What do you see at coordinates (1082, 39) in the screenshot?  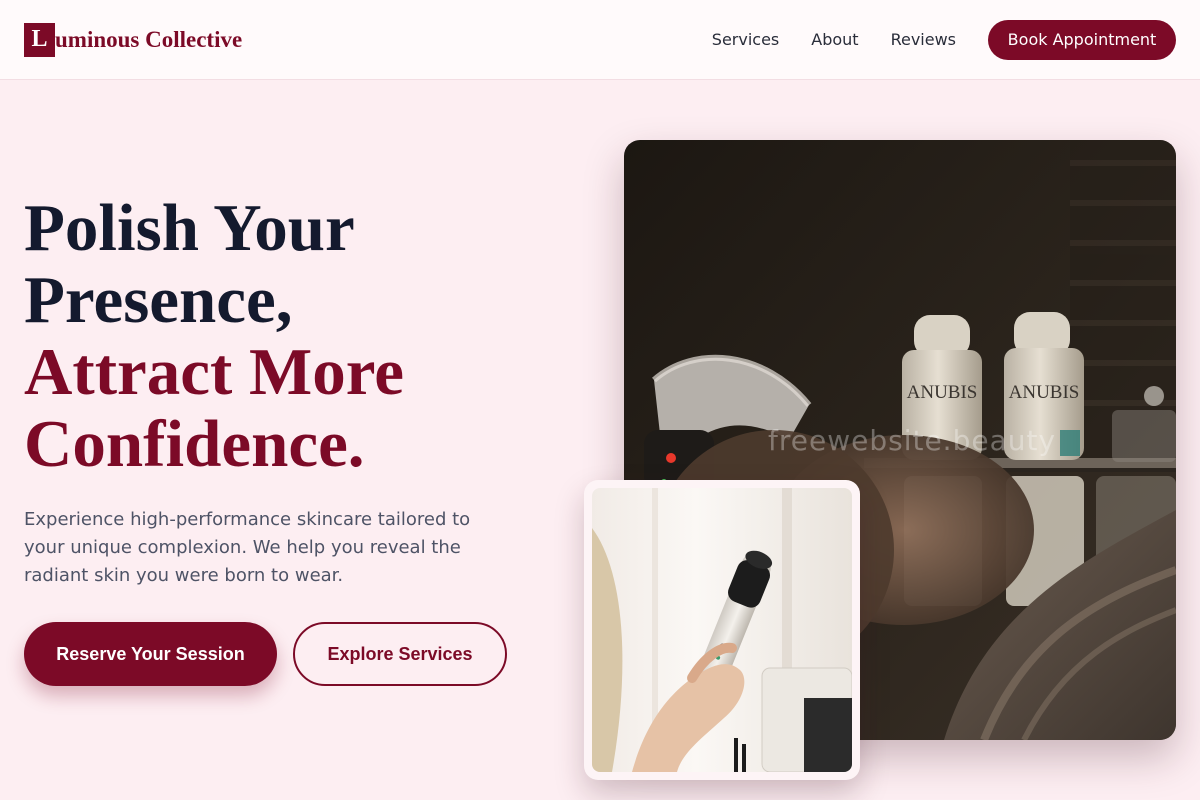 I see `book-appointment-button: Book Appointment` at bounding box center [1082, 39].